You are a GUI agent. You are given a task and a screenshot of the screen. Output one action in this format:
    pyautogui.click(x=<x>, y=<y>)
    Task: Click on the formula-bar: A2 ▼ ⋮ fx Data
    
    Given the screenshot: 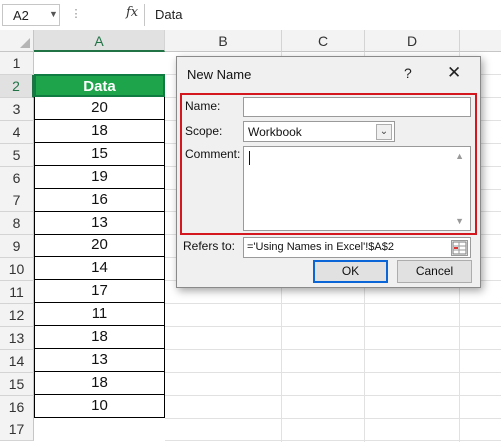 What is the action you would take?
    pyautogui.click(x=250, y=15)
    